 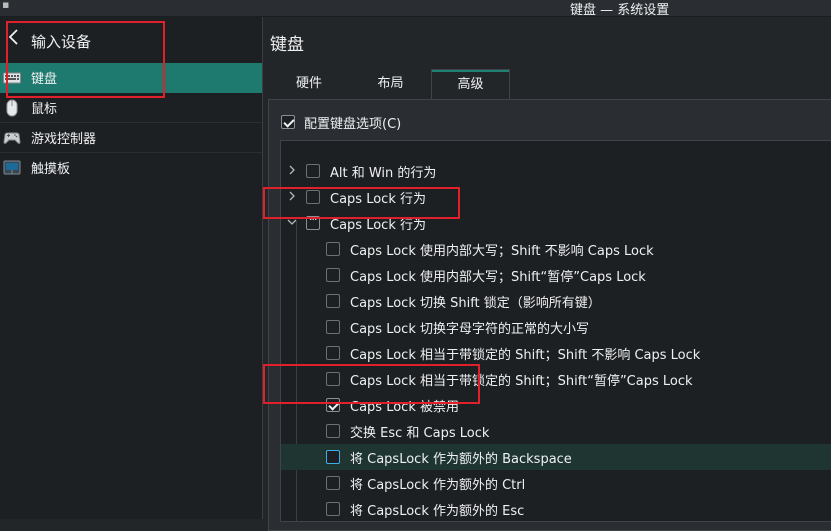 What do you see at coordinates (287, 45) in the screenshot?
I see `page-title: 键盘` at bounding box center [287, 45].